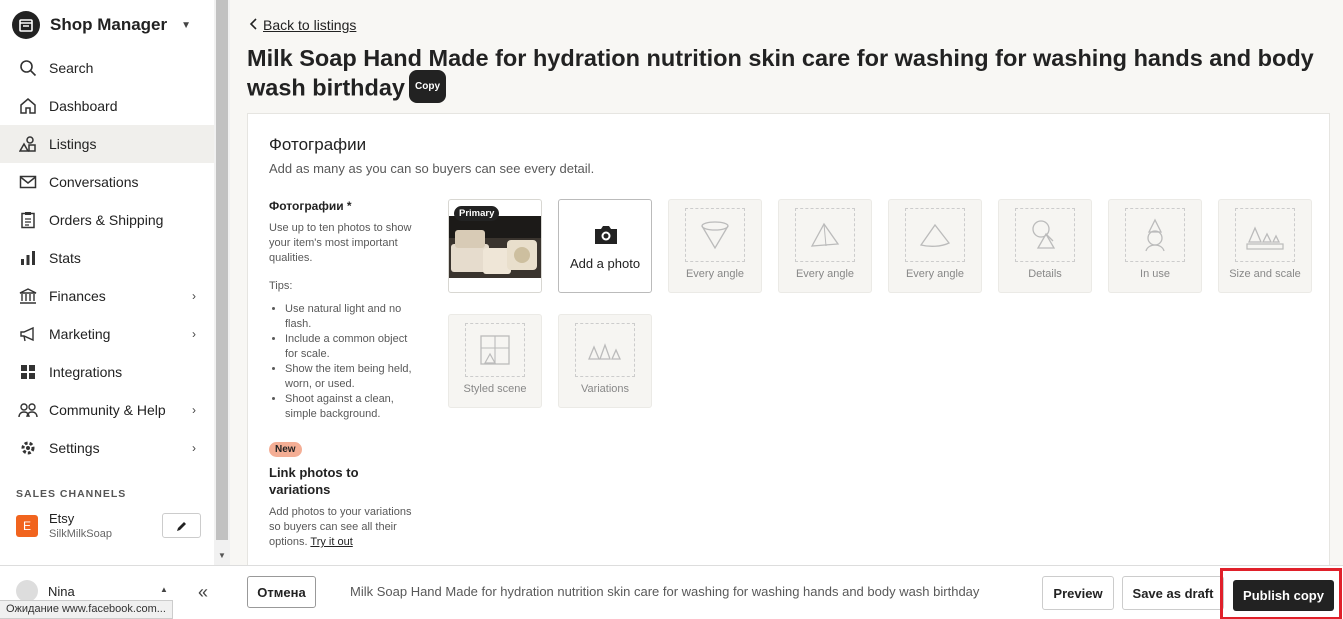  Describe the element at coordinates (28, 106) in the screenshot. I see `home-icon` at that location.